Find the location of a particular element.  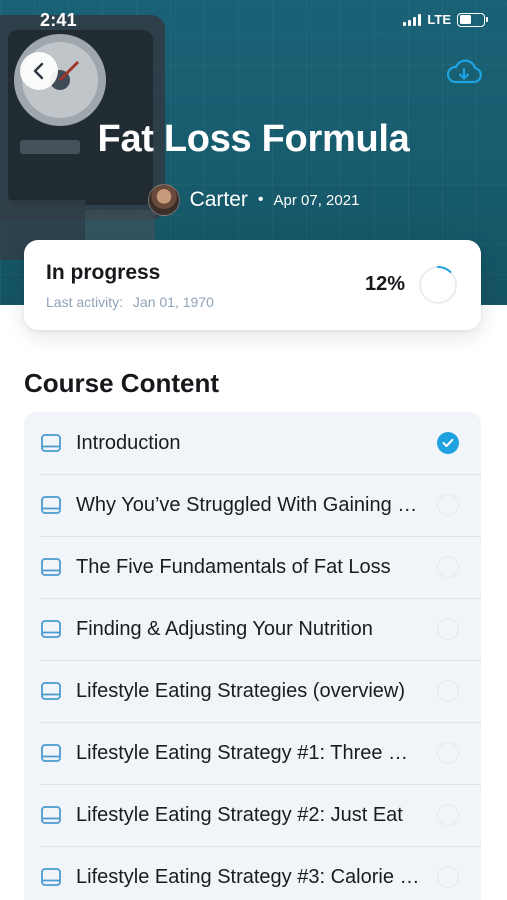

check-circle-icon is located at coordinates (448, 443).